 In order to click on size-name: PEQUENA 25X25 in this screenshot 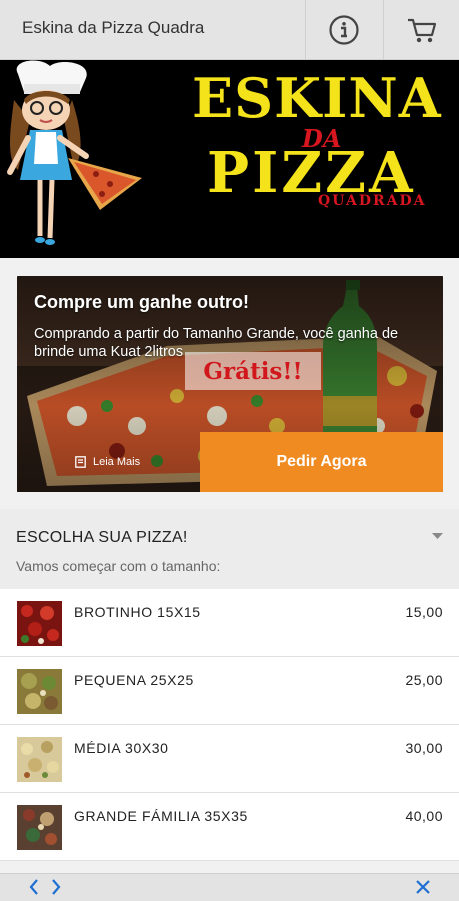, I will do `click(134, 680)`.